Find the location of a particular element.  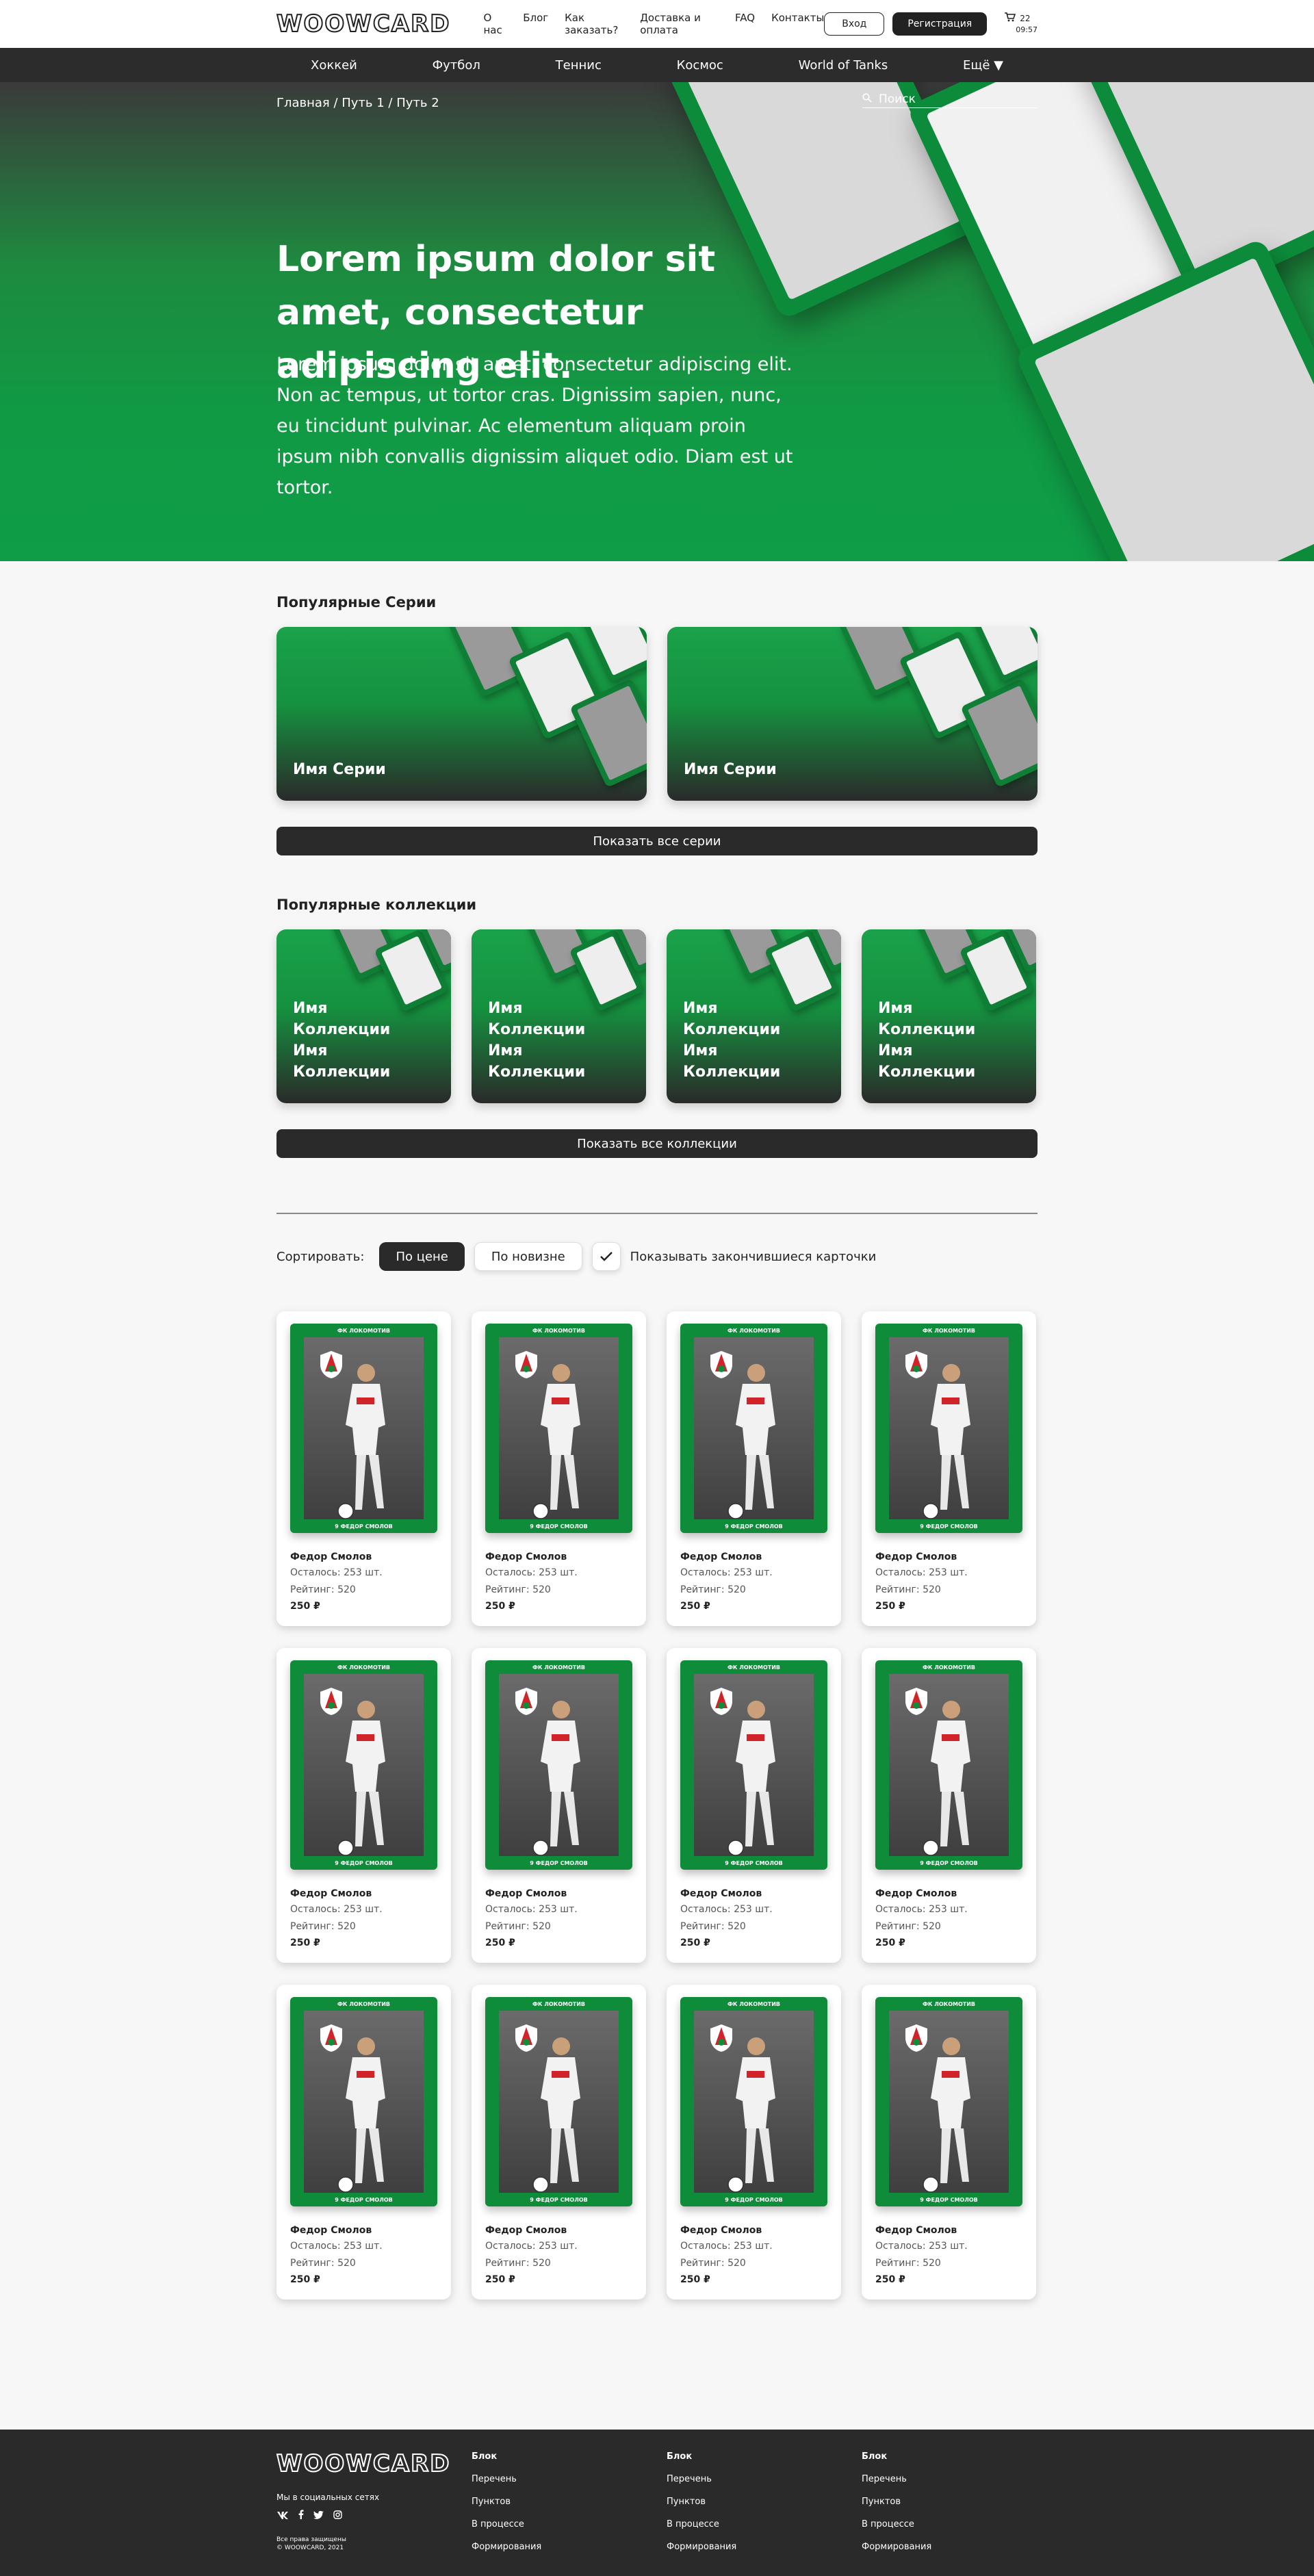

footer-logo: WOOWCARD is located at coordinates (374, 2463).